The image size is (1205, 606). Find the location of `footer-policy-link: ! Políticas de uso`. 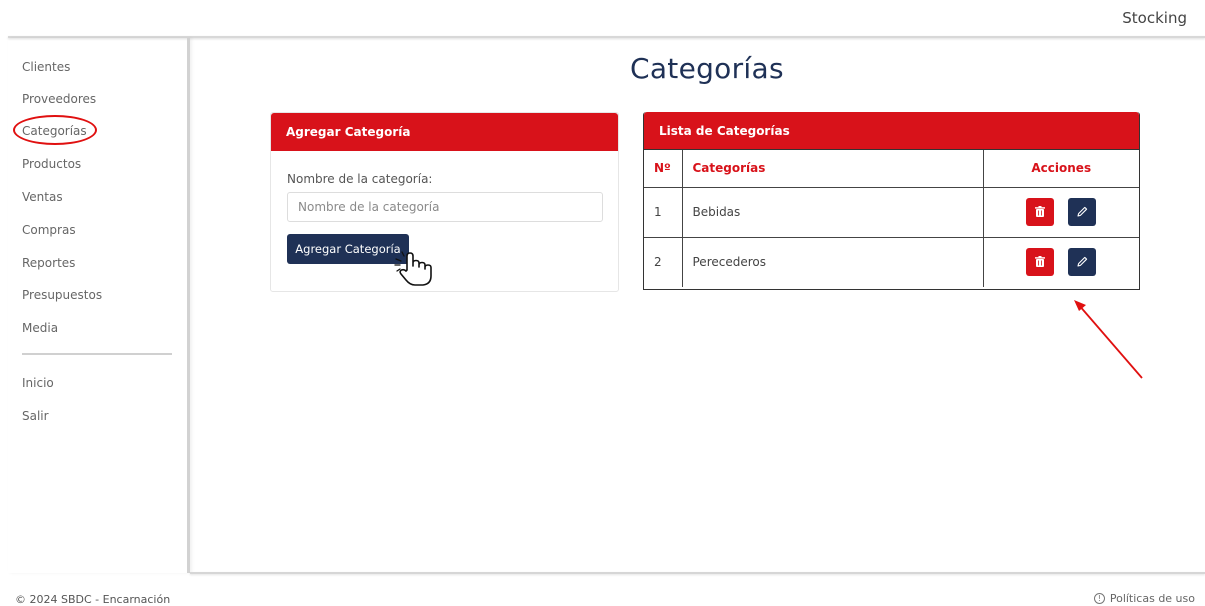

footer-policy-link: ! Políticas de uso is located at coordinates (1144, 598).